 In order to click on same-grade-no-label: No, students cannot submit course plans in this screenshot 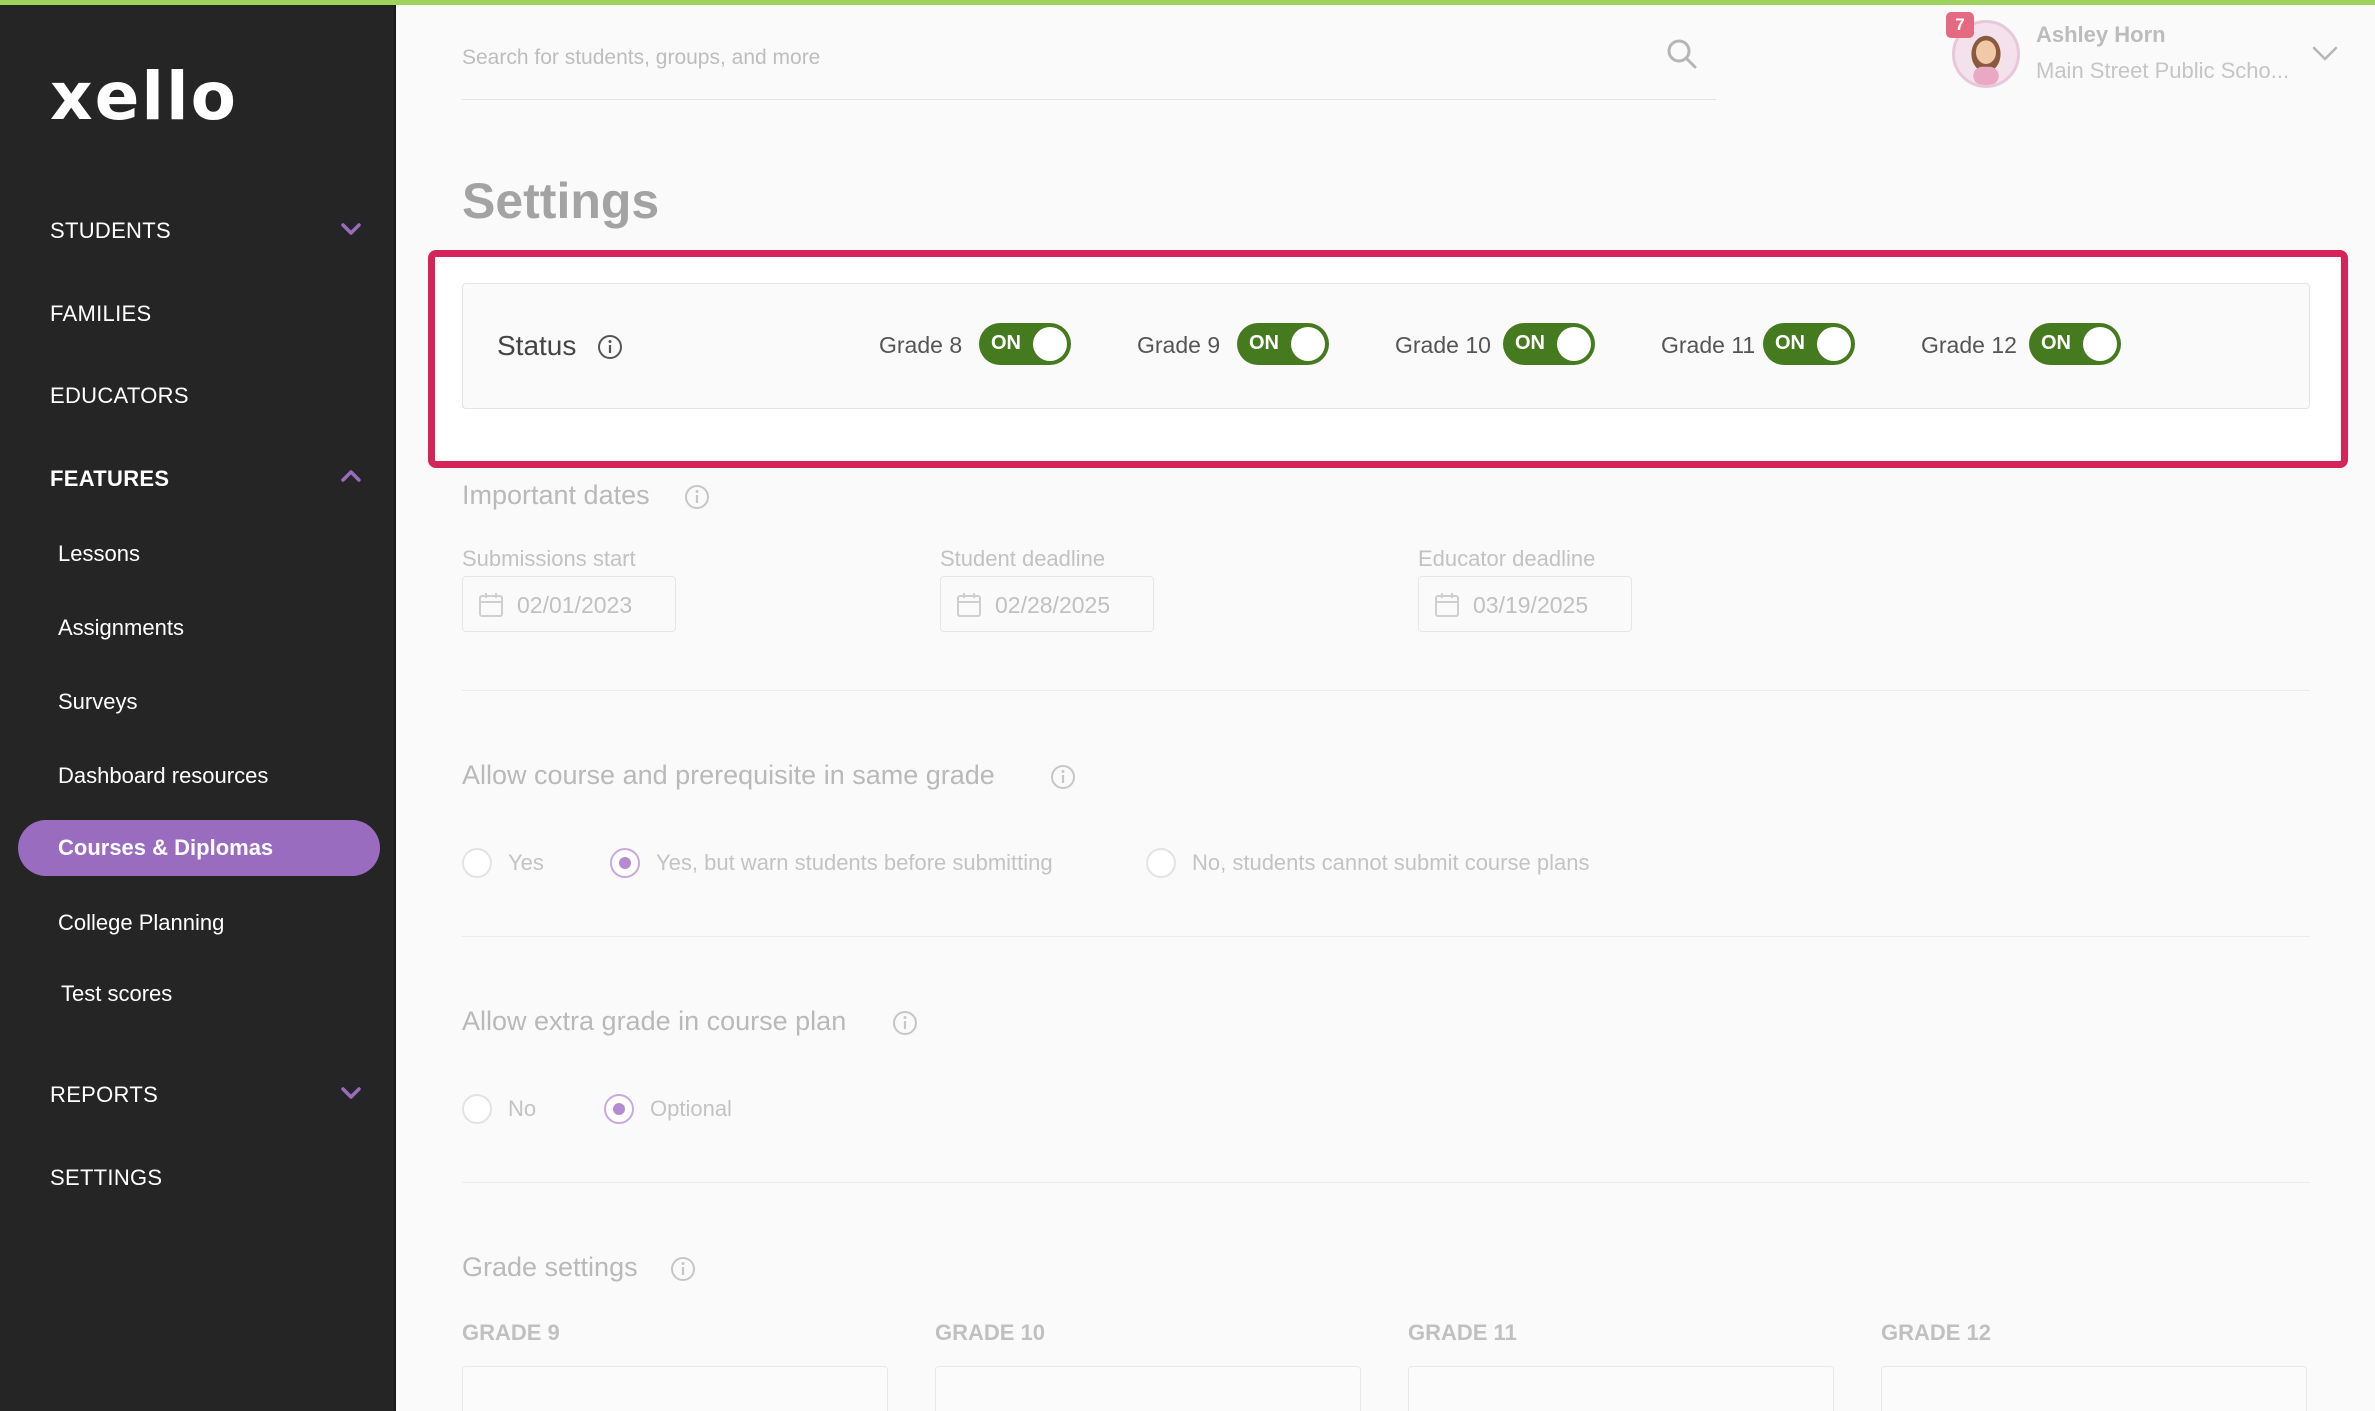, I will do `click(1390, 863)`.